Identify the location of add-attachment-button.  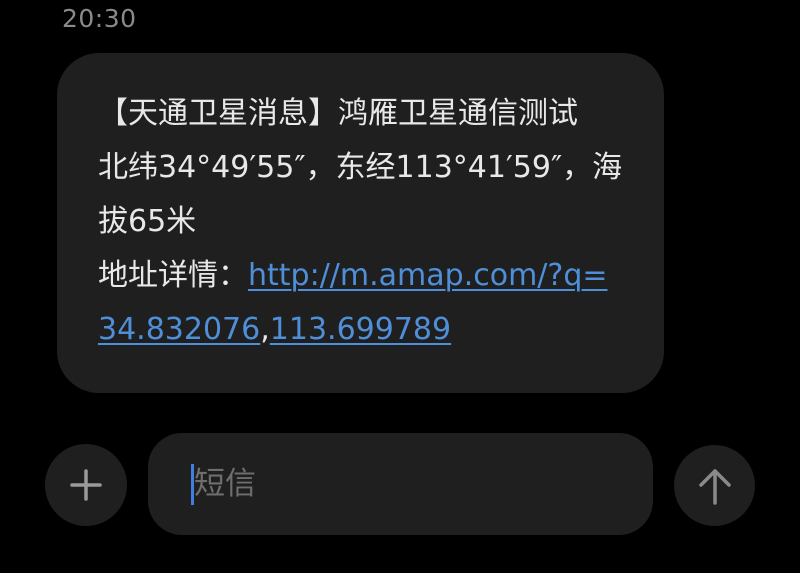
(86, 485).